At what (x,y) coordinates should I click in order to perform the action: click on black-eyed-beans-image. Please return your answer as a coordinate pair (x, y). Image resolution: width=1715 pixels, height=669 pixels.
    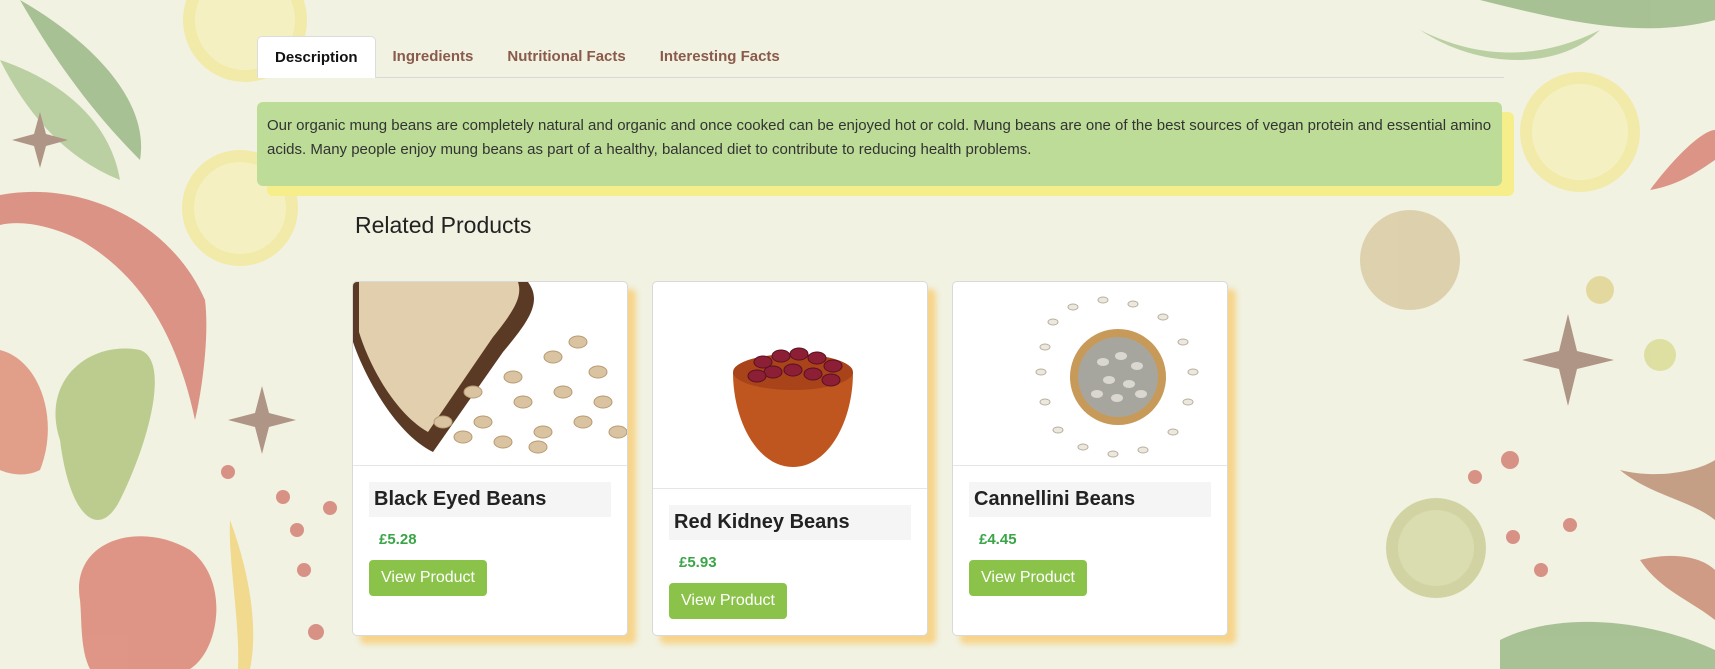
    Looking at the image, I should click on (490, 374).